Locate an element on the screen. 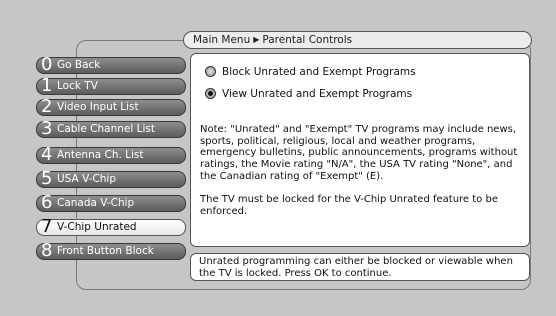  menu-item-antenna-ch-list: 4 Antenna Ch. List is located at coordinates (111, 154).